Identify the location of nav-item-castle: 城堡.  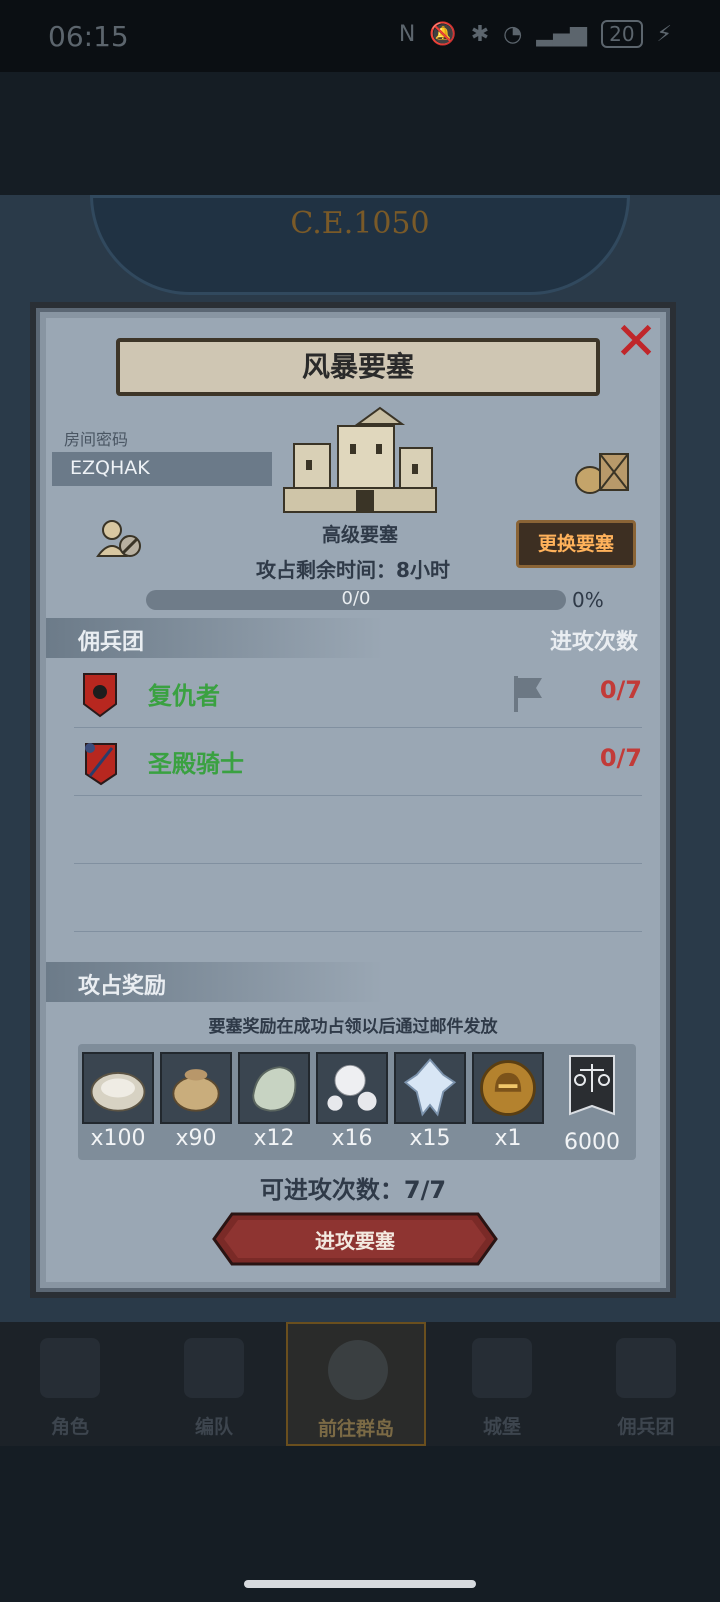
(502, 1384).